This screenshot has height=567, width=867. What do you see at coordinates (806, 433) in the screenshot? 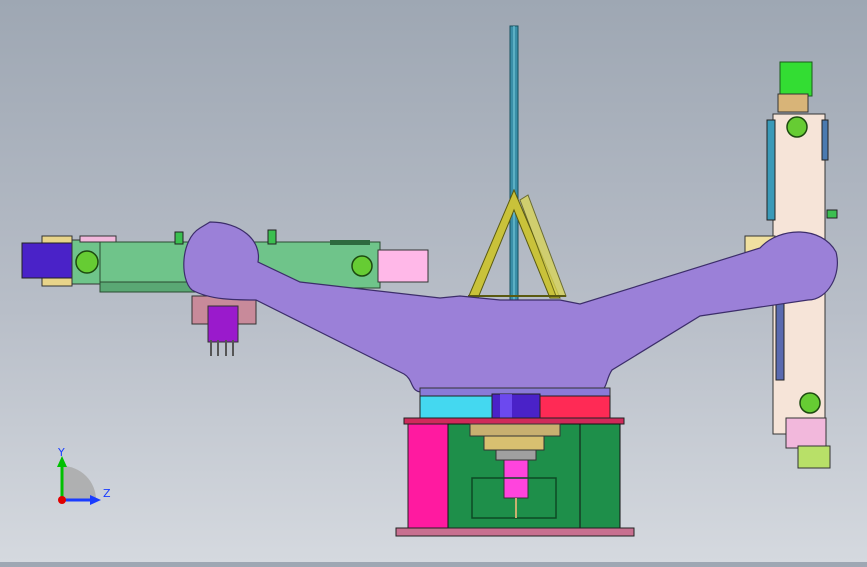
I see `right-pink-block` at bounding box center [806, 433].